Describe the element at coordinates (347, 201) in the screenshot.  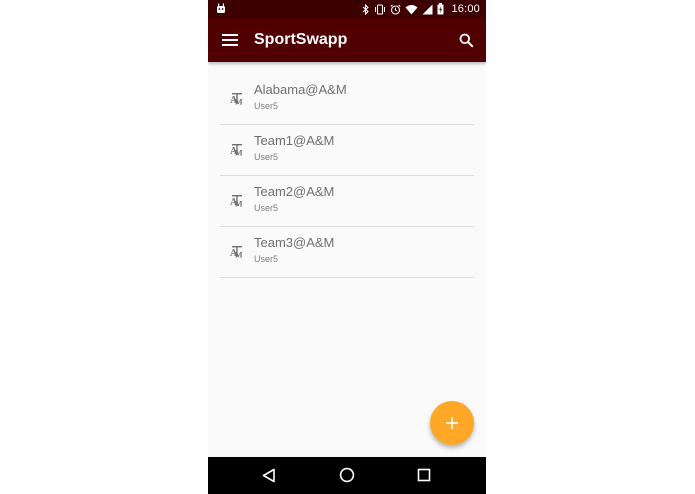
I see `list-item: A M Team2@A&M User5` at that location.